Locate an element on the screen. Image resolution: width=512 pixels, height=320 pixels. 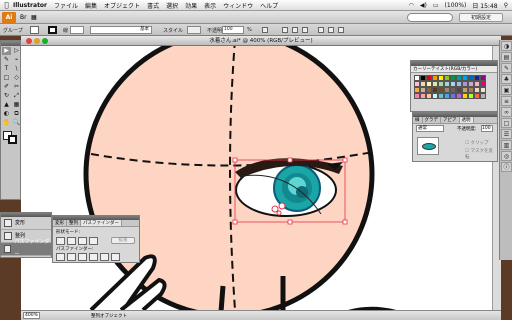
trim-icon is located at coordinates (71, 257).